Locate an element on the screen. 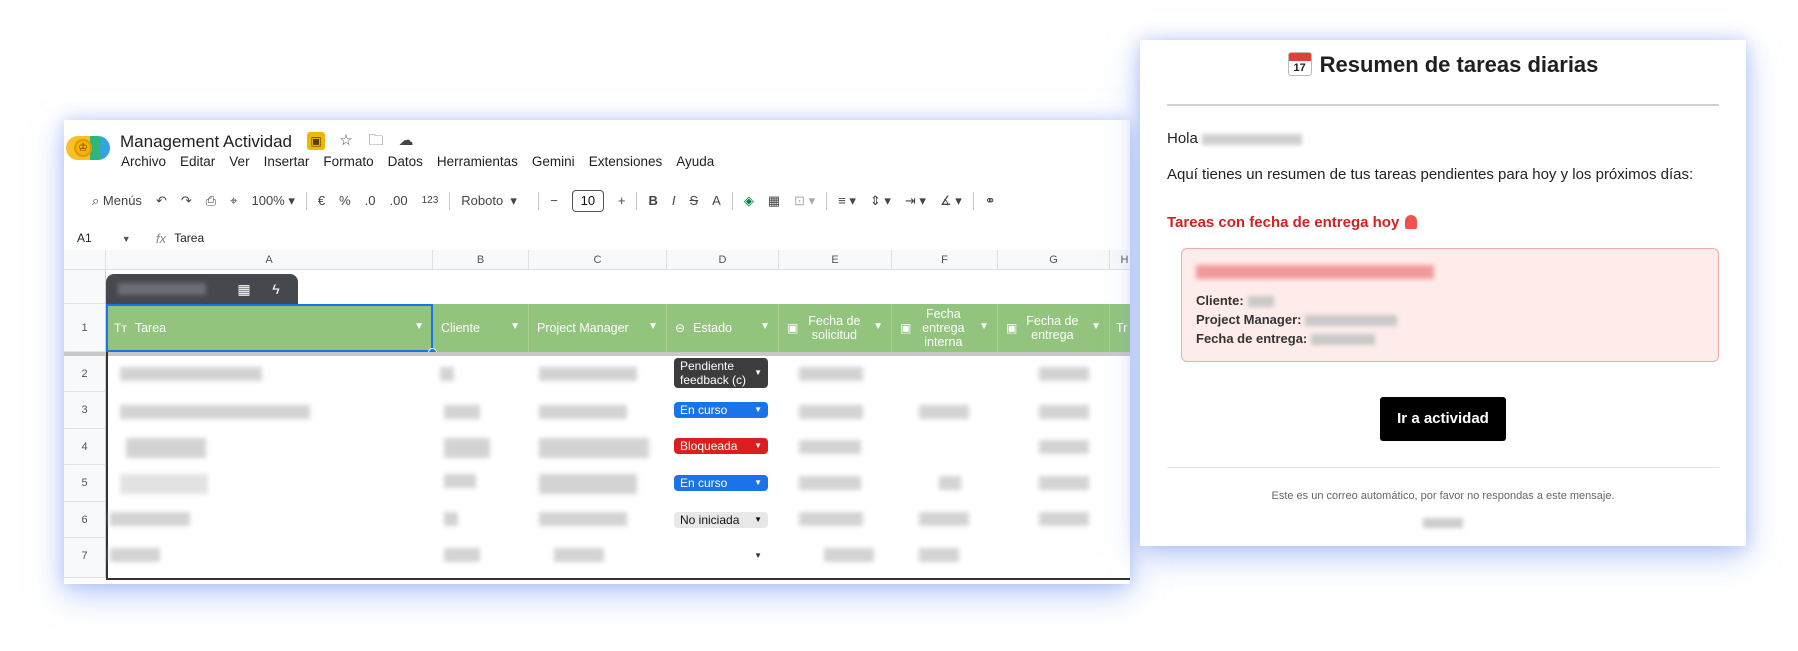  font-select: Roboto ▾ is located at coordinates (494, 201).